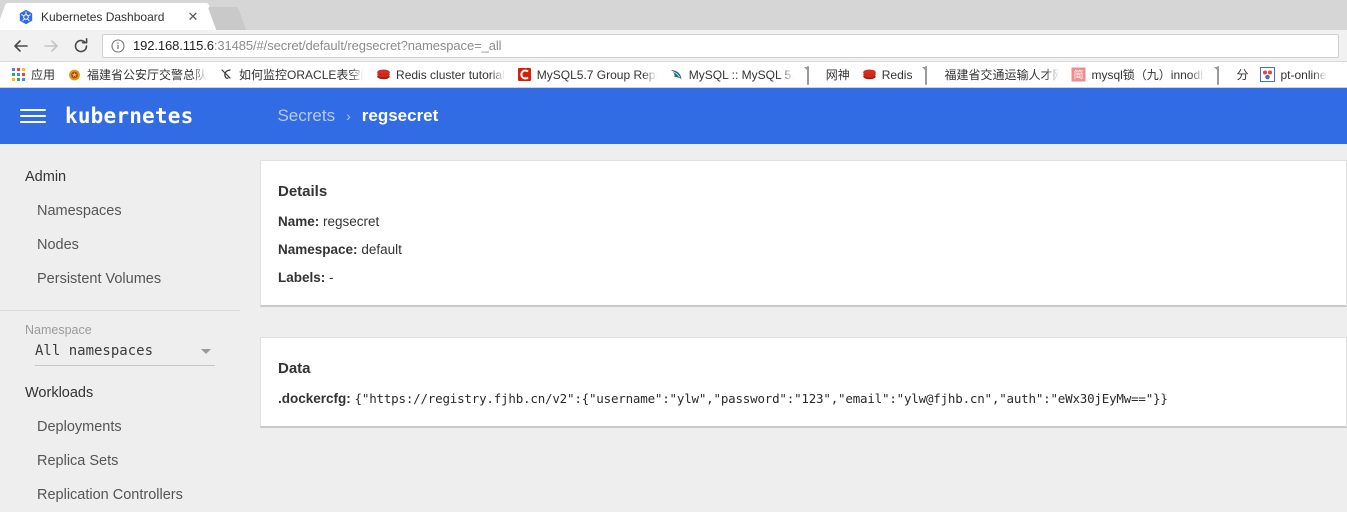 The width and height of the screenshot is (1347, 523). What do you see at coordinates (193, 17) in the screenshot?
I see `tab-close-icon: ✕` at bounding box center [193, 17].